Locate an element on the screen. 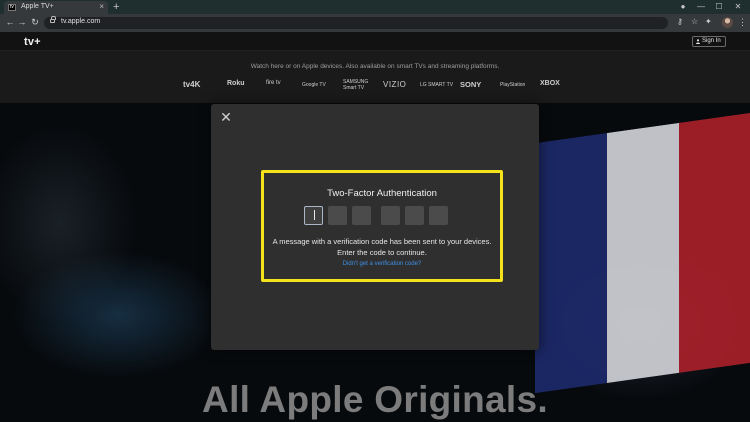 This screenshot has width=750, height=422. resend-code-link: Didn't get a verification code? is located at coordinates (382, 264).